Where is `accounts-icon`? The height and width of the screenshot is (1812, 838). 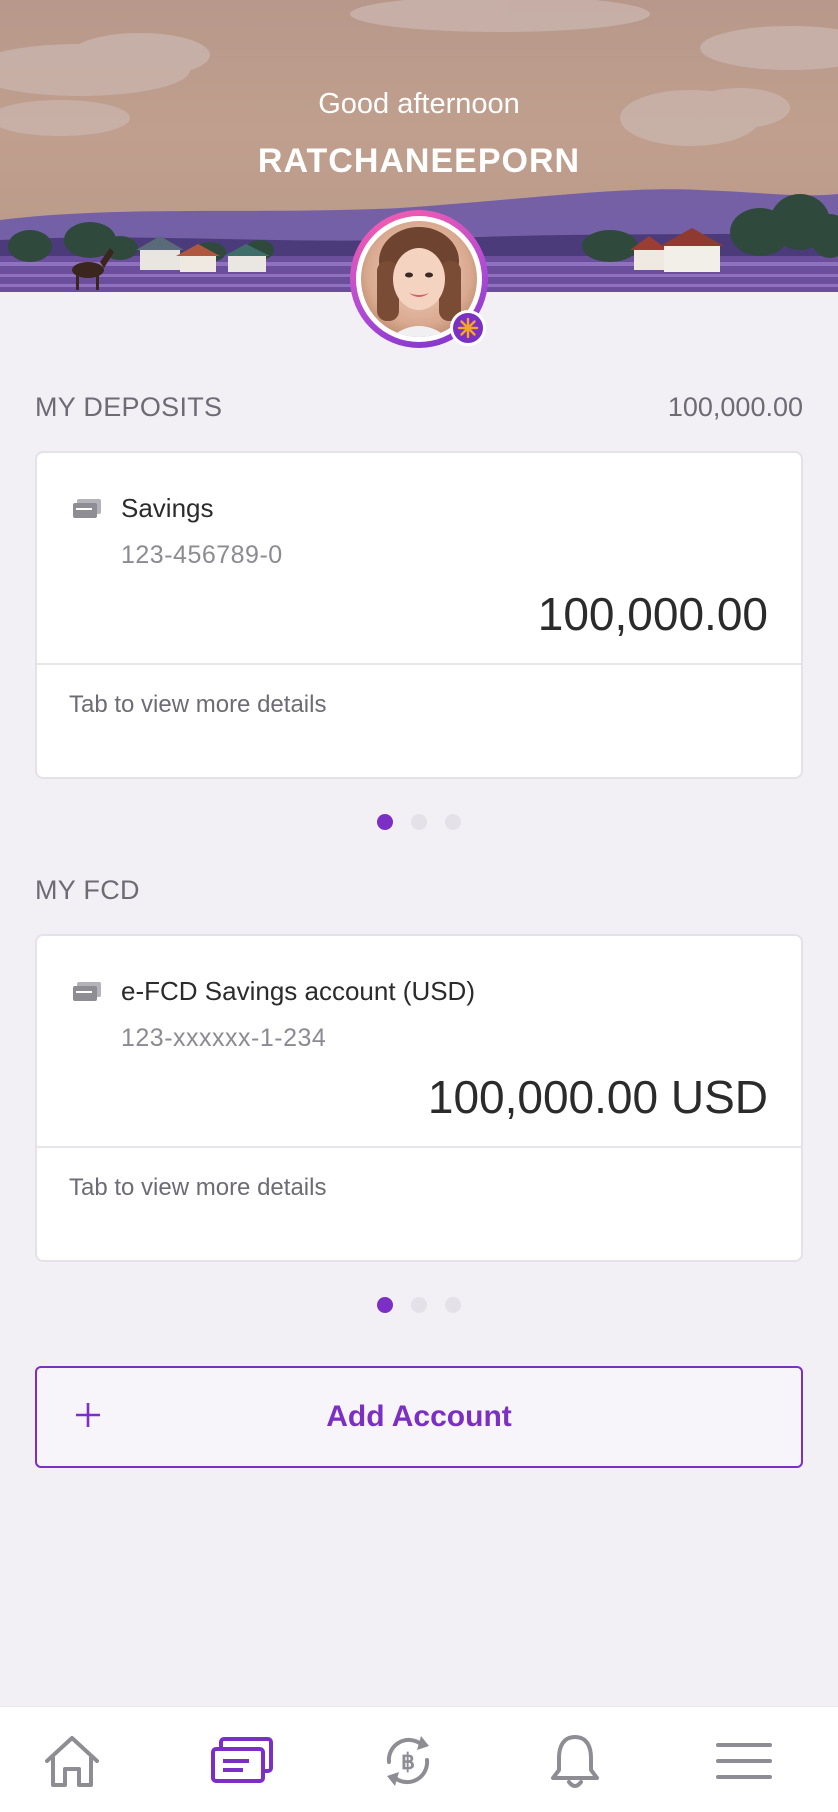
accounts-icon is located at coordinates (242, 1760).